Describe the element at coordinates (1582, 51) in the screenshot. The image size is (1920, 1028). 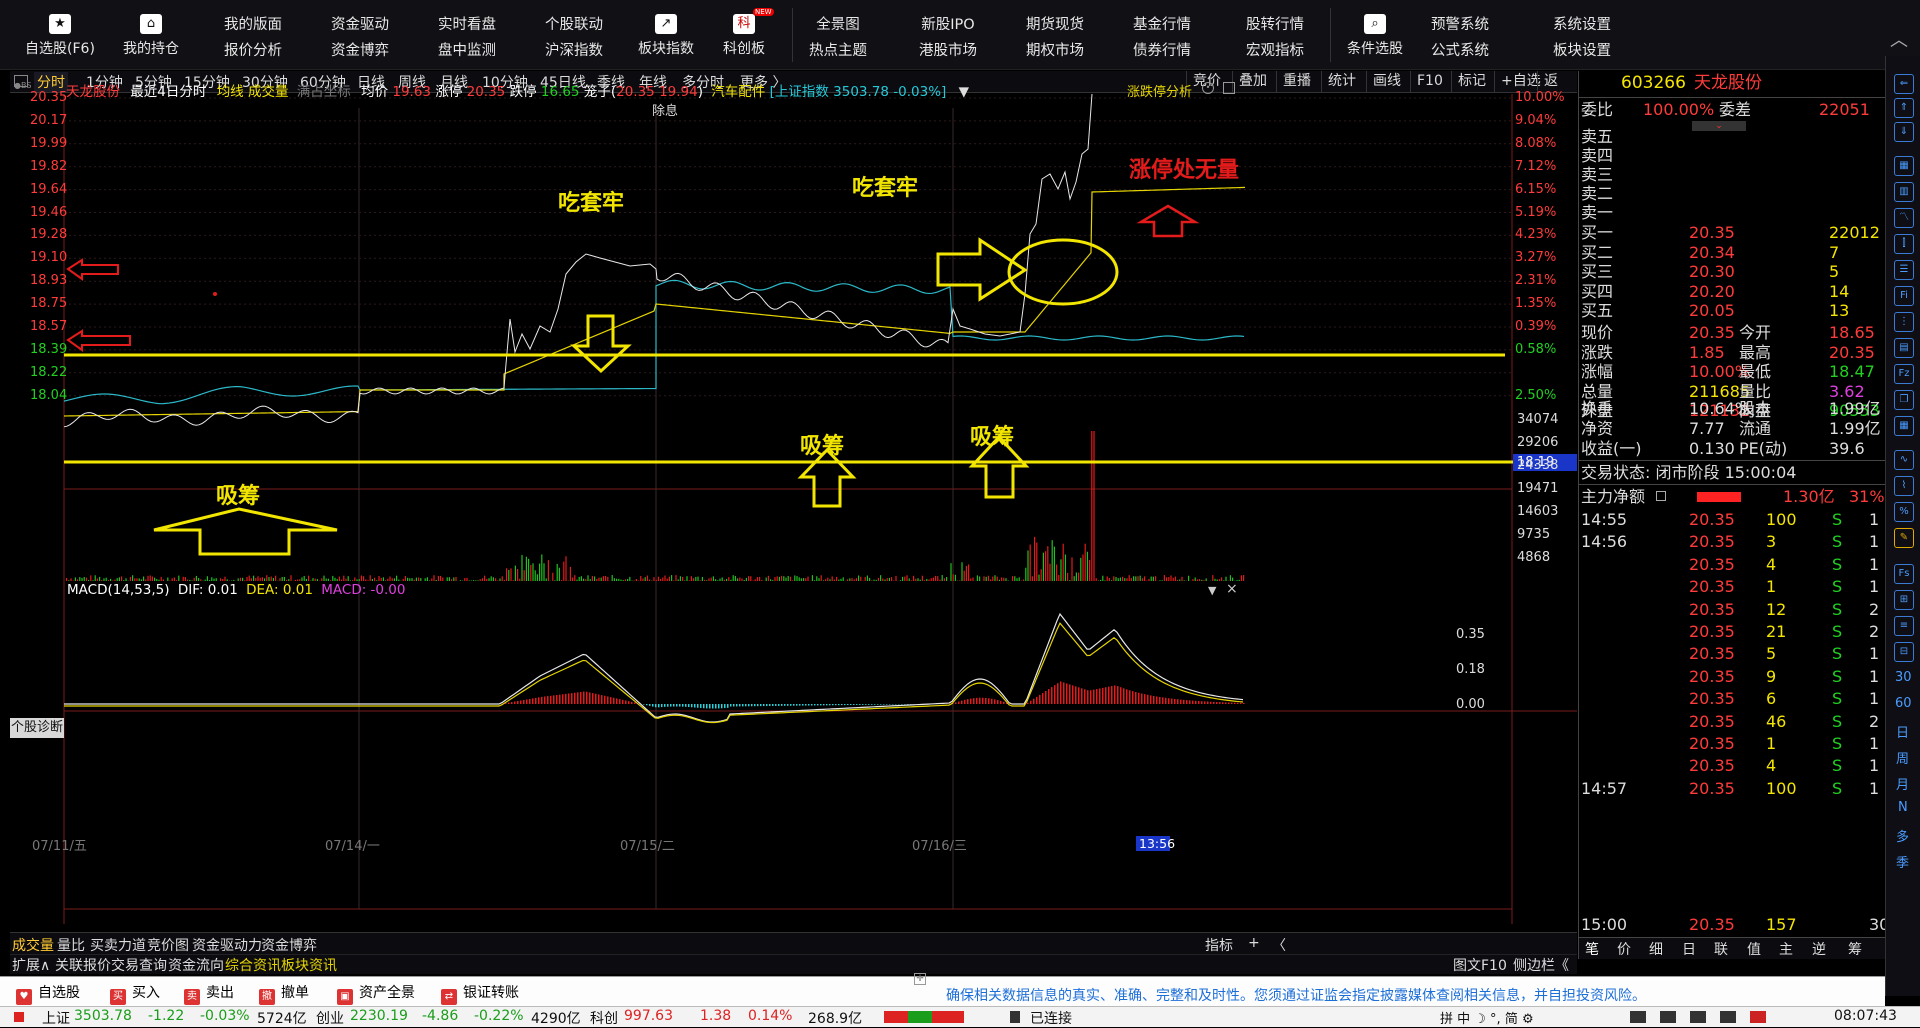
I see `sector-settings-link: 板块设置` at that location.